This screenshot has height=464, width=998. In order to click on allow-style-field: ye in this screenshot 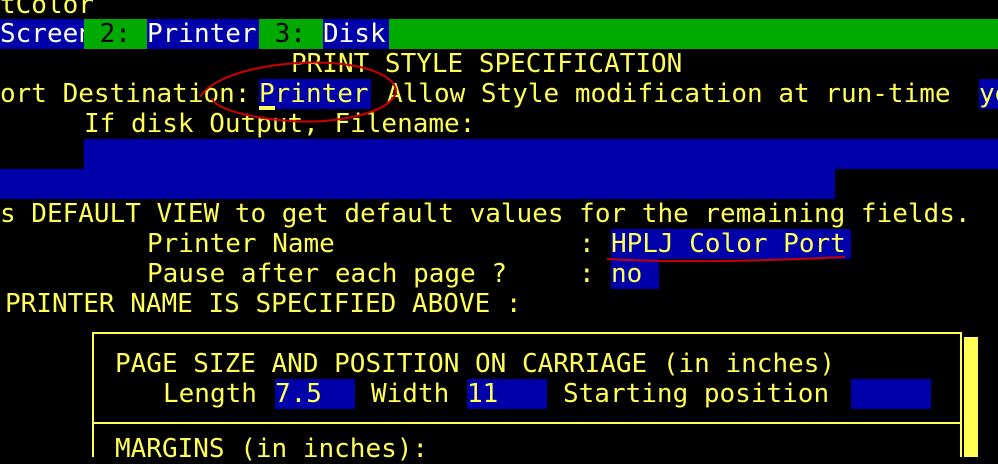, I will do `click(988, 94)`.